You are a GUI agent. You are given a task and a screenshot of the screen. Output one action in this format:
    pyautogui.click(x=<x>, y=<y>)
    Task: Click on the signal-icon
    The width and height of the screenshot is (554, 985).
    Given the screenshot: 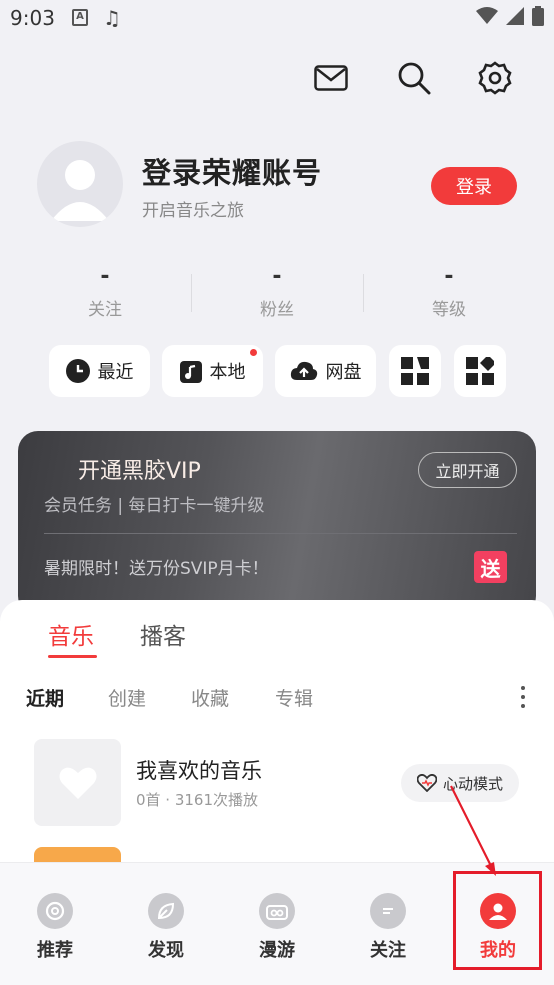 What is the action you would take?
    pyautogui.click(x=515, y=16)
    